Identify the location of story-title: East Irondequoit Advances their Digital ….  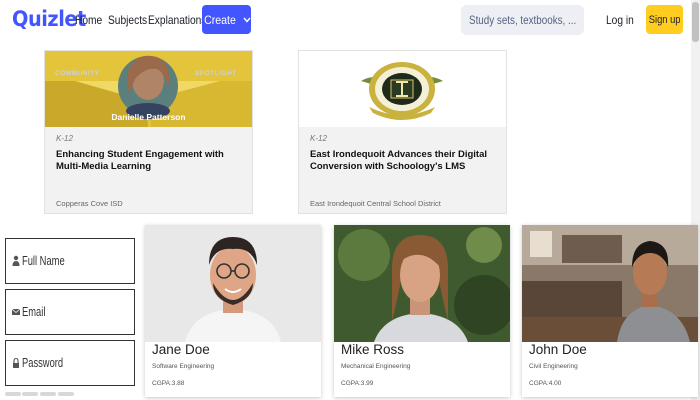
(405, 161).